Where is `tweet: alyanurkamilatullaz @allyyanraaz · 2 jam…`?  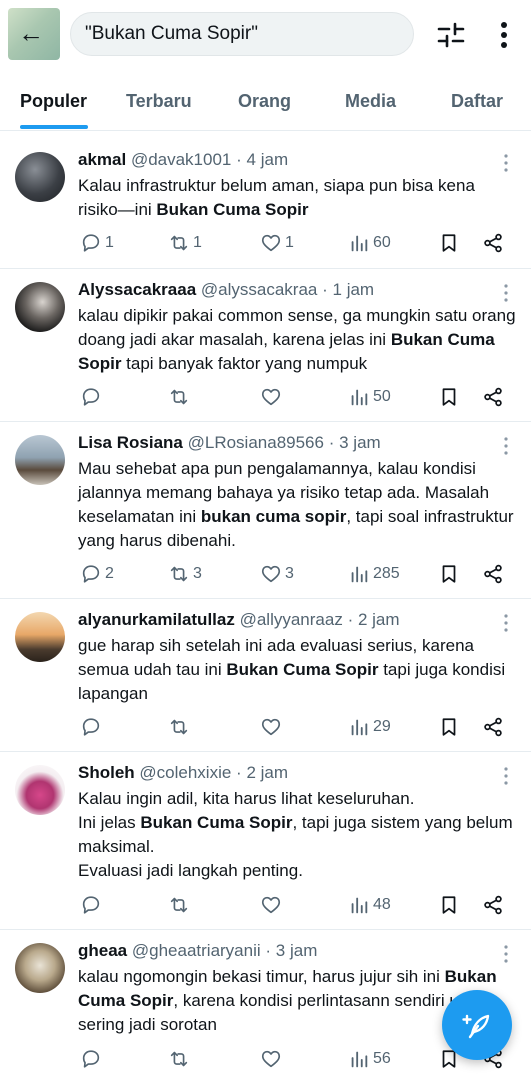
tweet: alyanurkamilatullaz @allyyanraaz · 2 jam… is located at coordinates (265, 675).